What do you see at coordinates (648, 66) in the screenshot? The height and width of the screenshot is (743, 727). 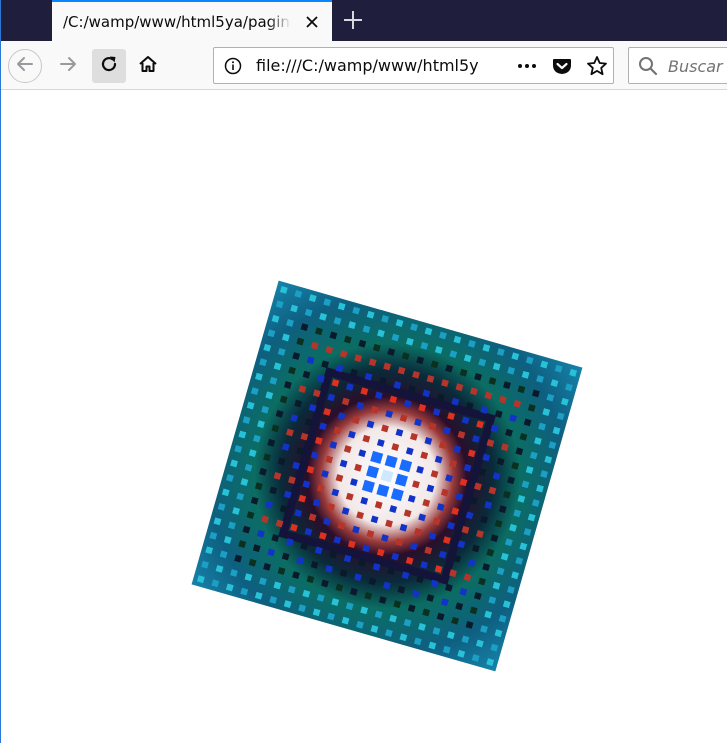 I see `search-icon` at bounding box center [648, 66].